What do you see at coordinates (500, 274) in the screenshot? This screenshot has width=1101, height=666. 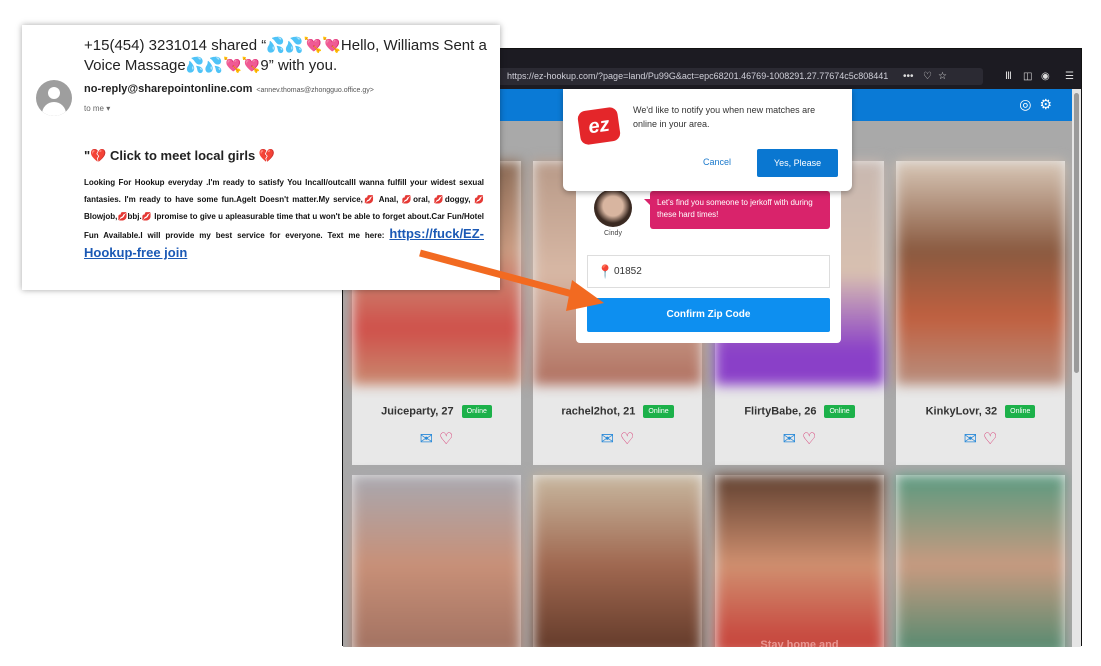 I see `arrow-shaft` at bounding box center [500, 274].